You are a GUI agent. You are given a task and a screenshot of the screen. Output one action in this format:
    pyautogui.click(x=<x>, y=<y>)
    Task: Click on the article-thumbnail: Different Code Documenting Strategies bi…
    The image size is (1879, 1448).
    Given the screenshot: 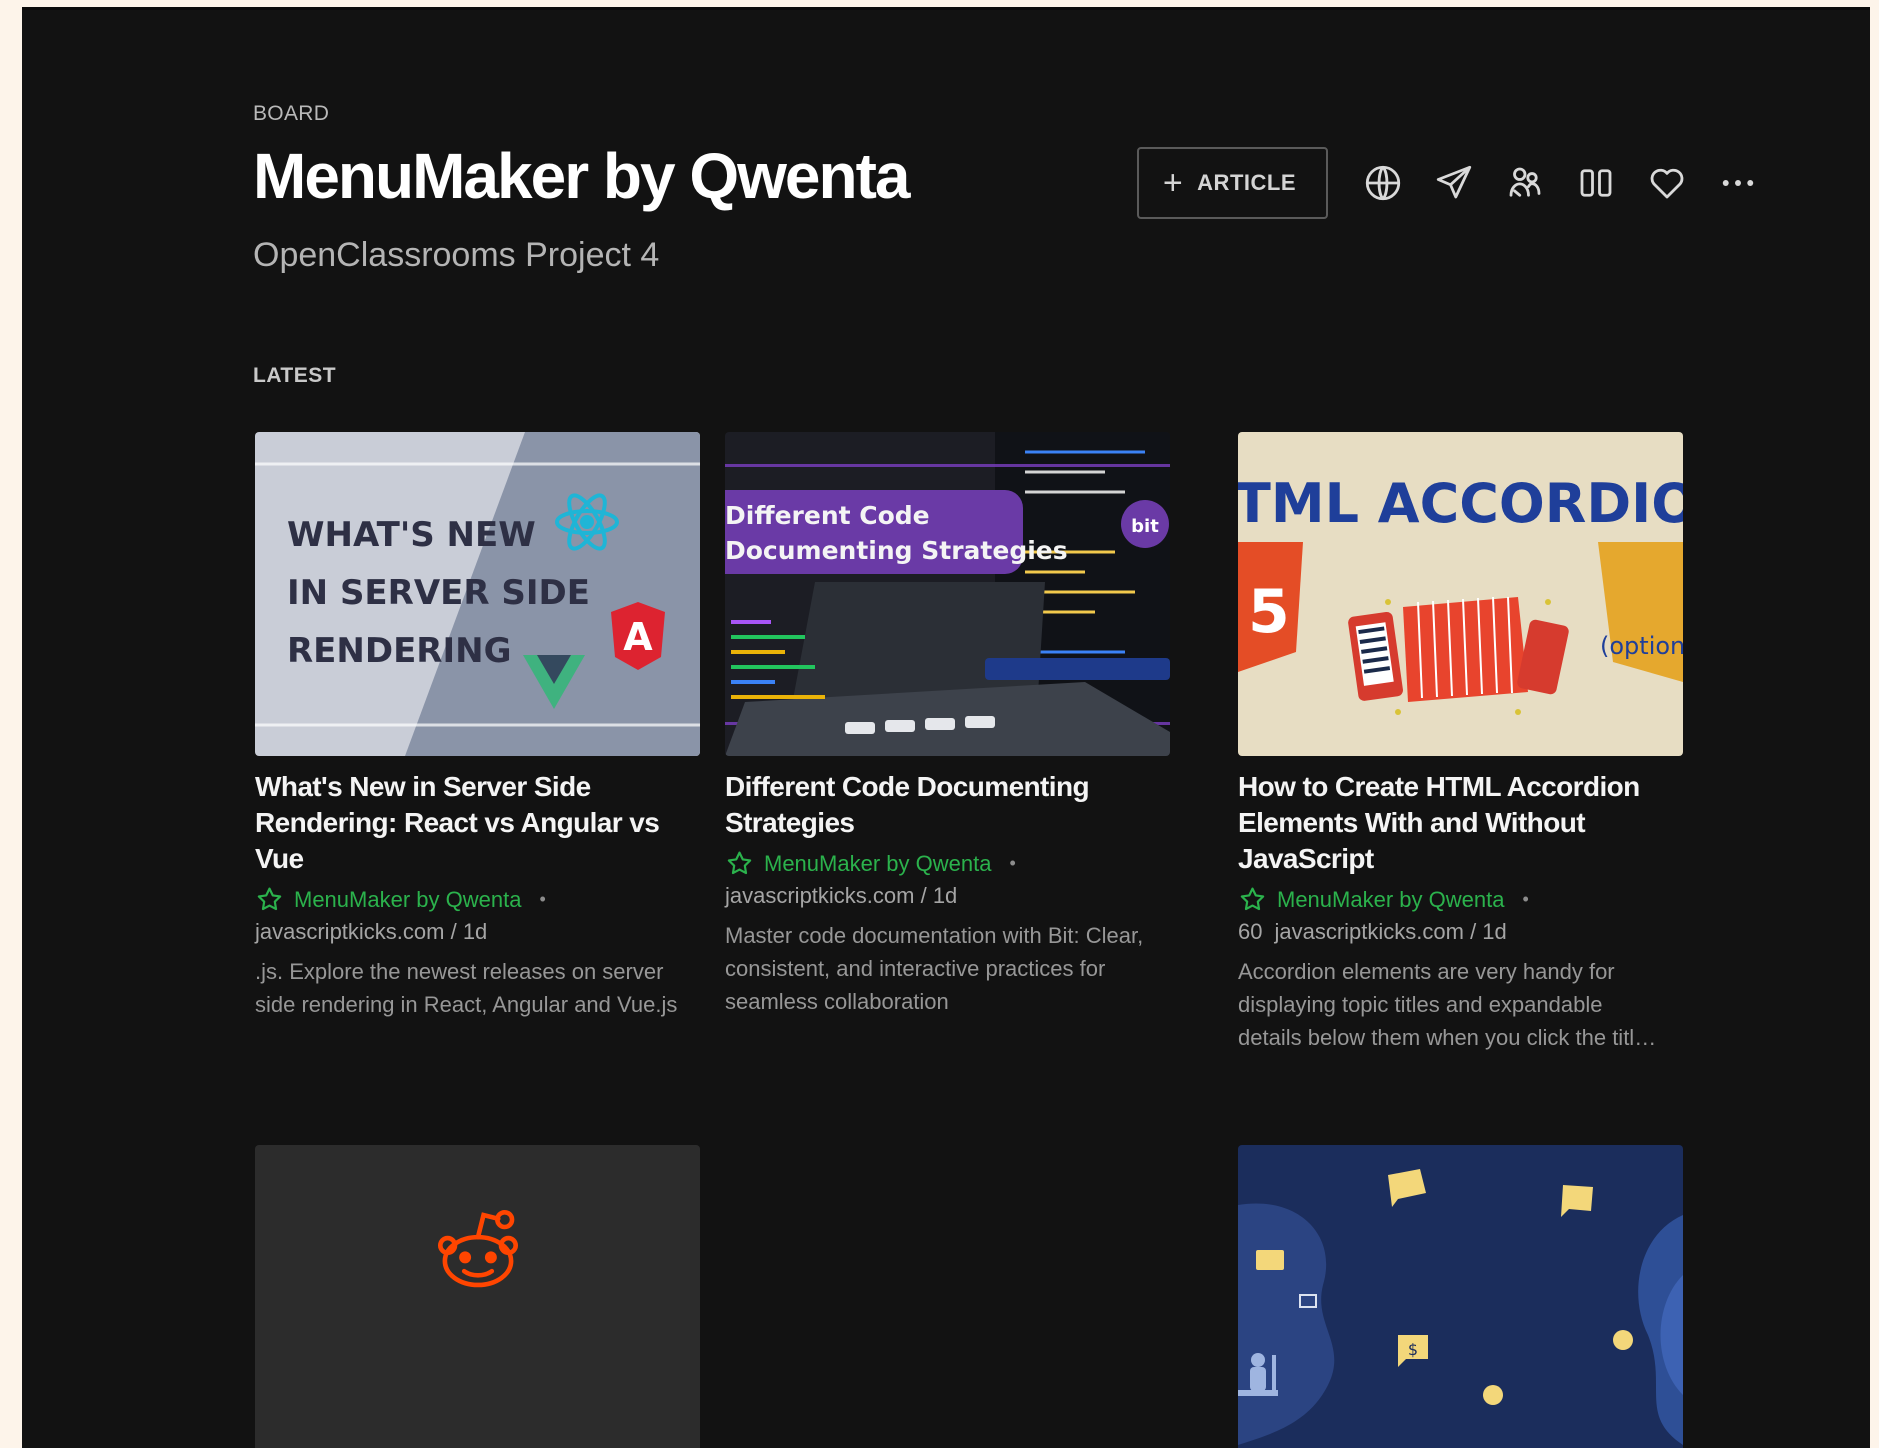 What is the action you would take?
    pyautogui.click(x=947, y=594)
    